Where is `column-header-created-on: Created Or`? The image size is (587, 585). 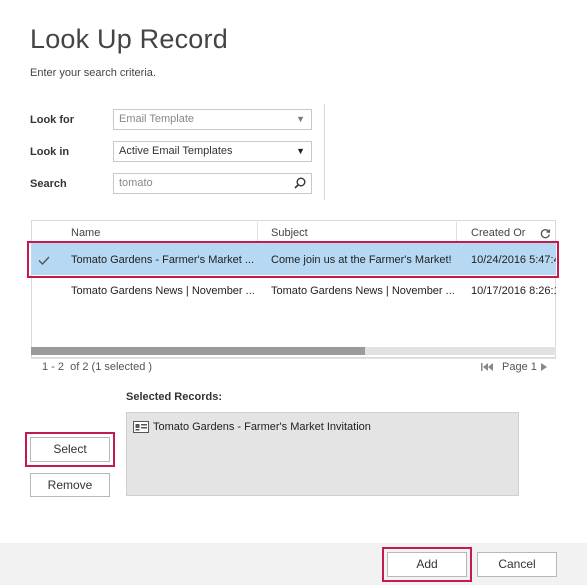 column-header-created-on: Created Or is located at coordinates (498, 233).